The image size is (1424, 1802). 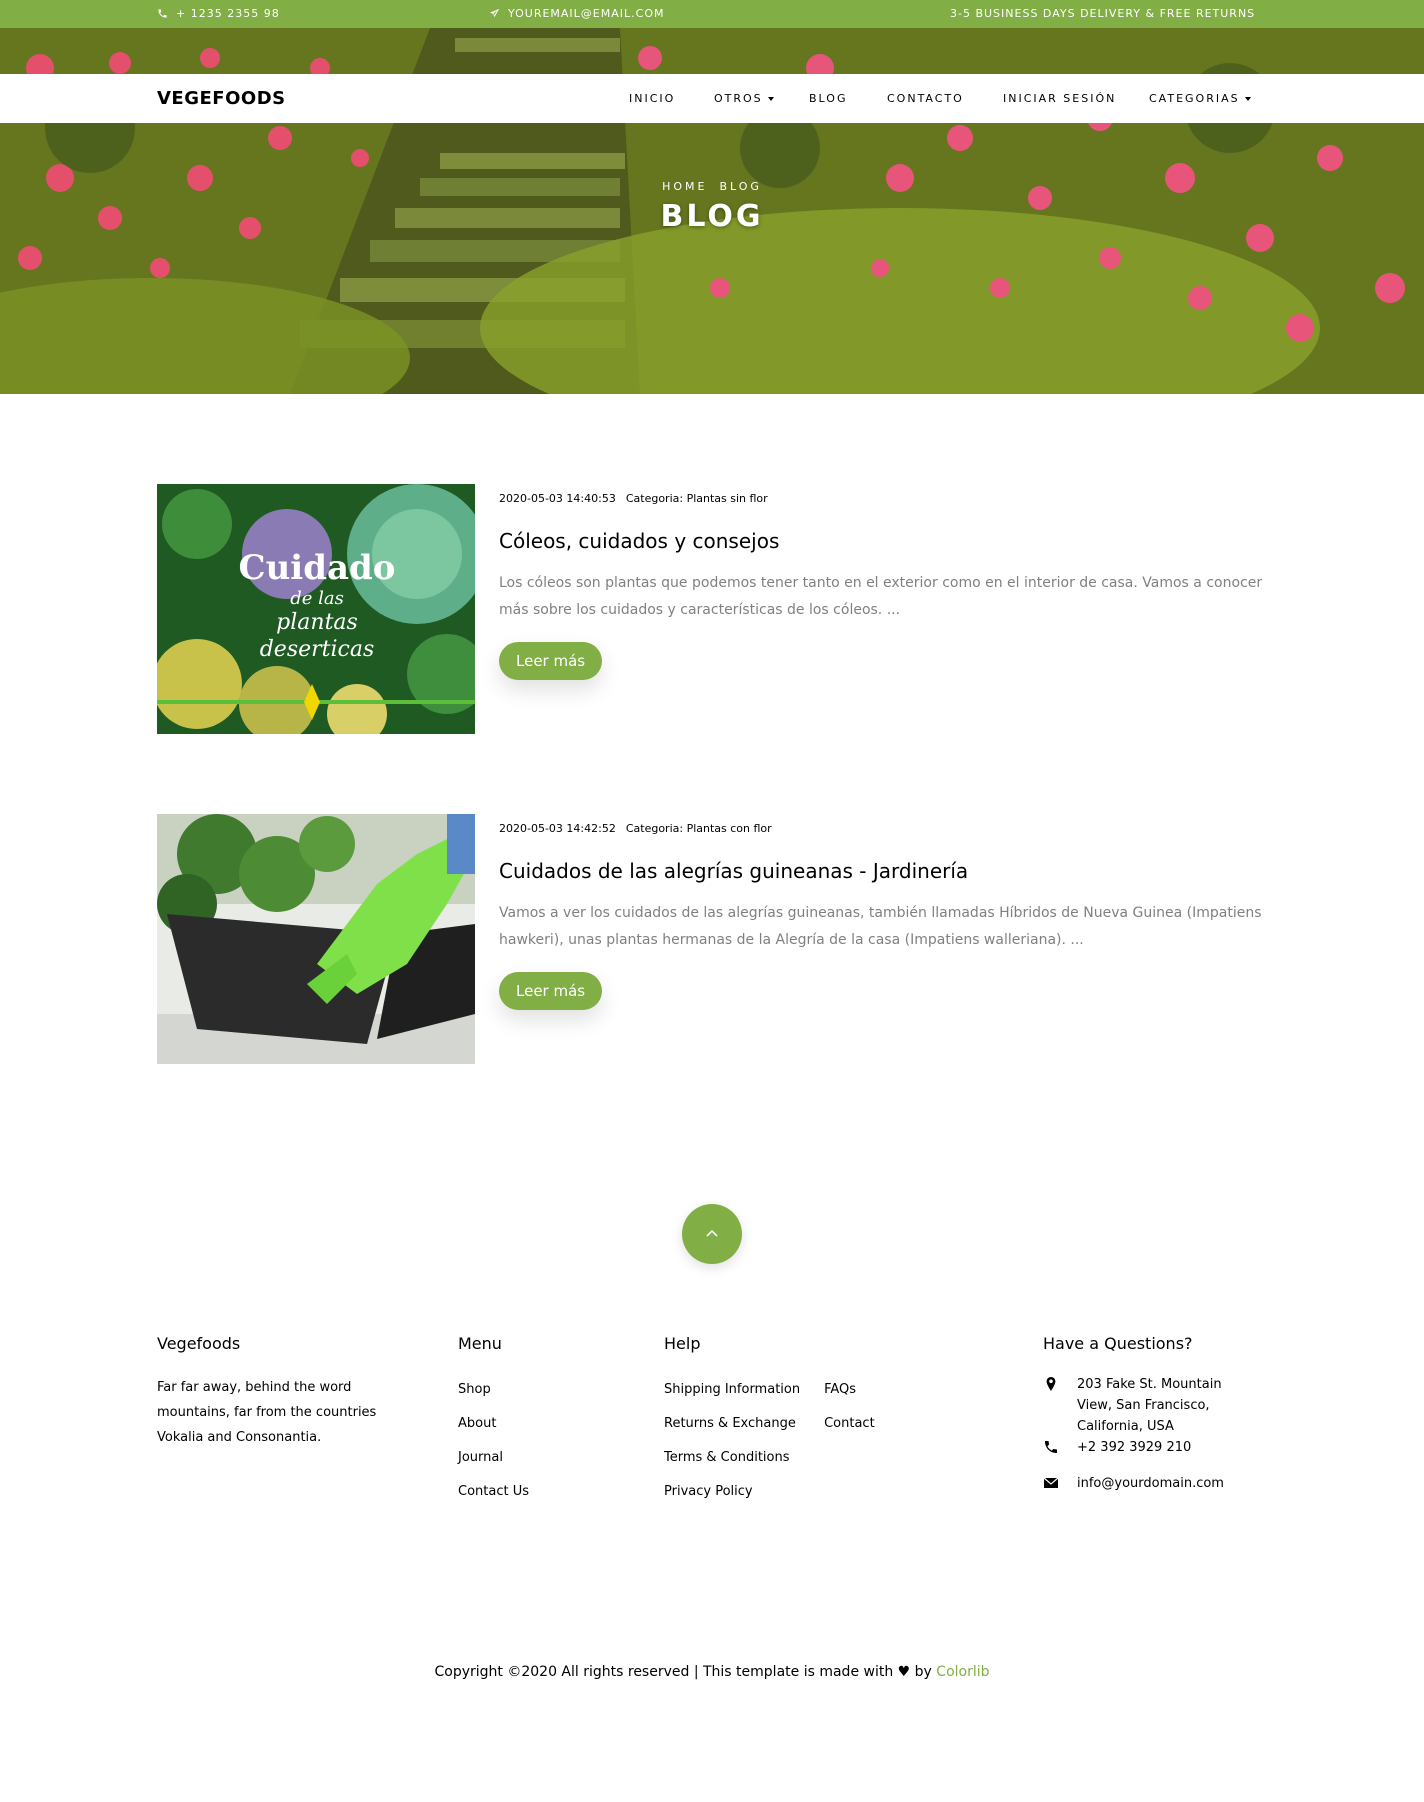 What do you see at coordinates (221, 98) in the screenshot?
I see `brand-logo: VEGEFOODS` at bounding box center [221, 98].